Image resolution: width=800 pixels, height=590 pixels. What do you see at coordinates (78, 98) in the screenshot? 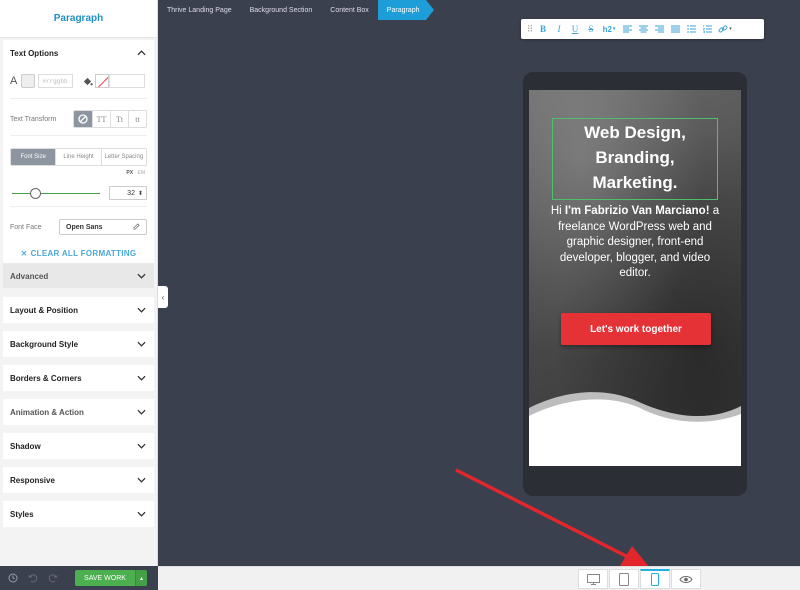
I see `divider` at bounding box center [78, 98].